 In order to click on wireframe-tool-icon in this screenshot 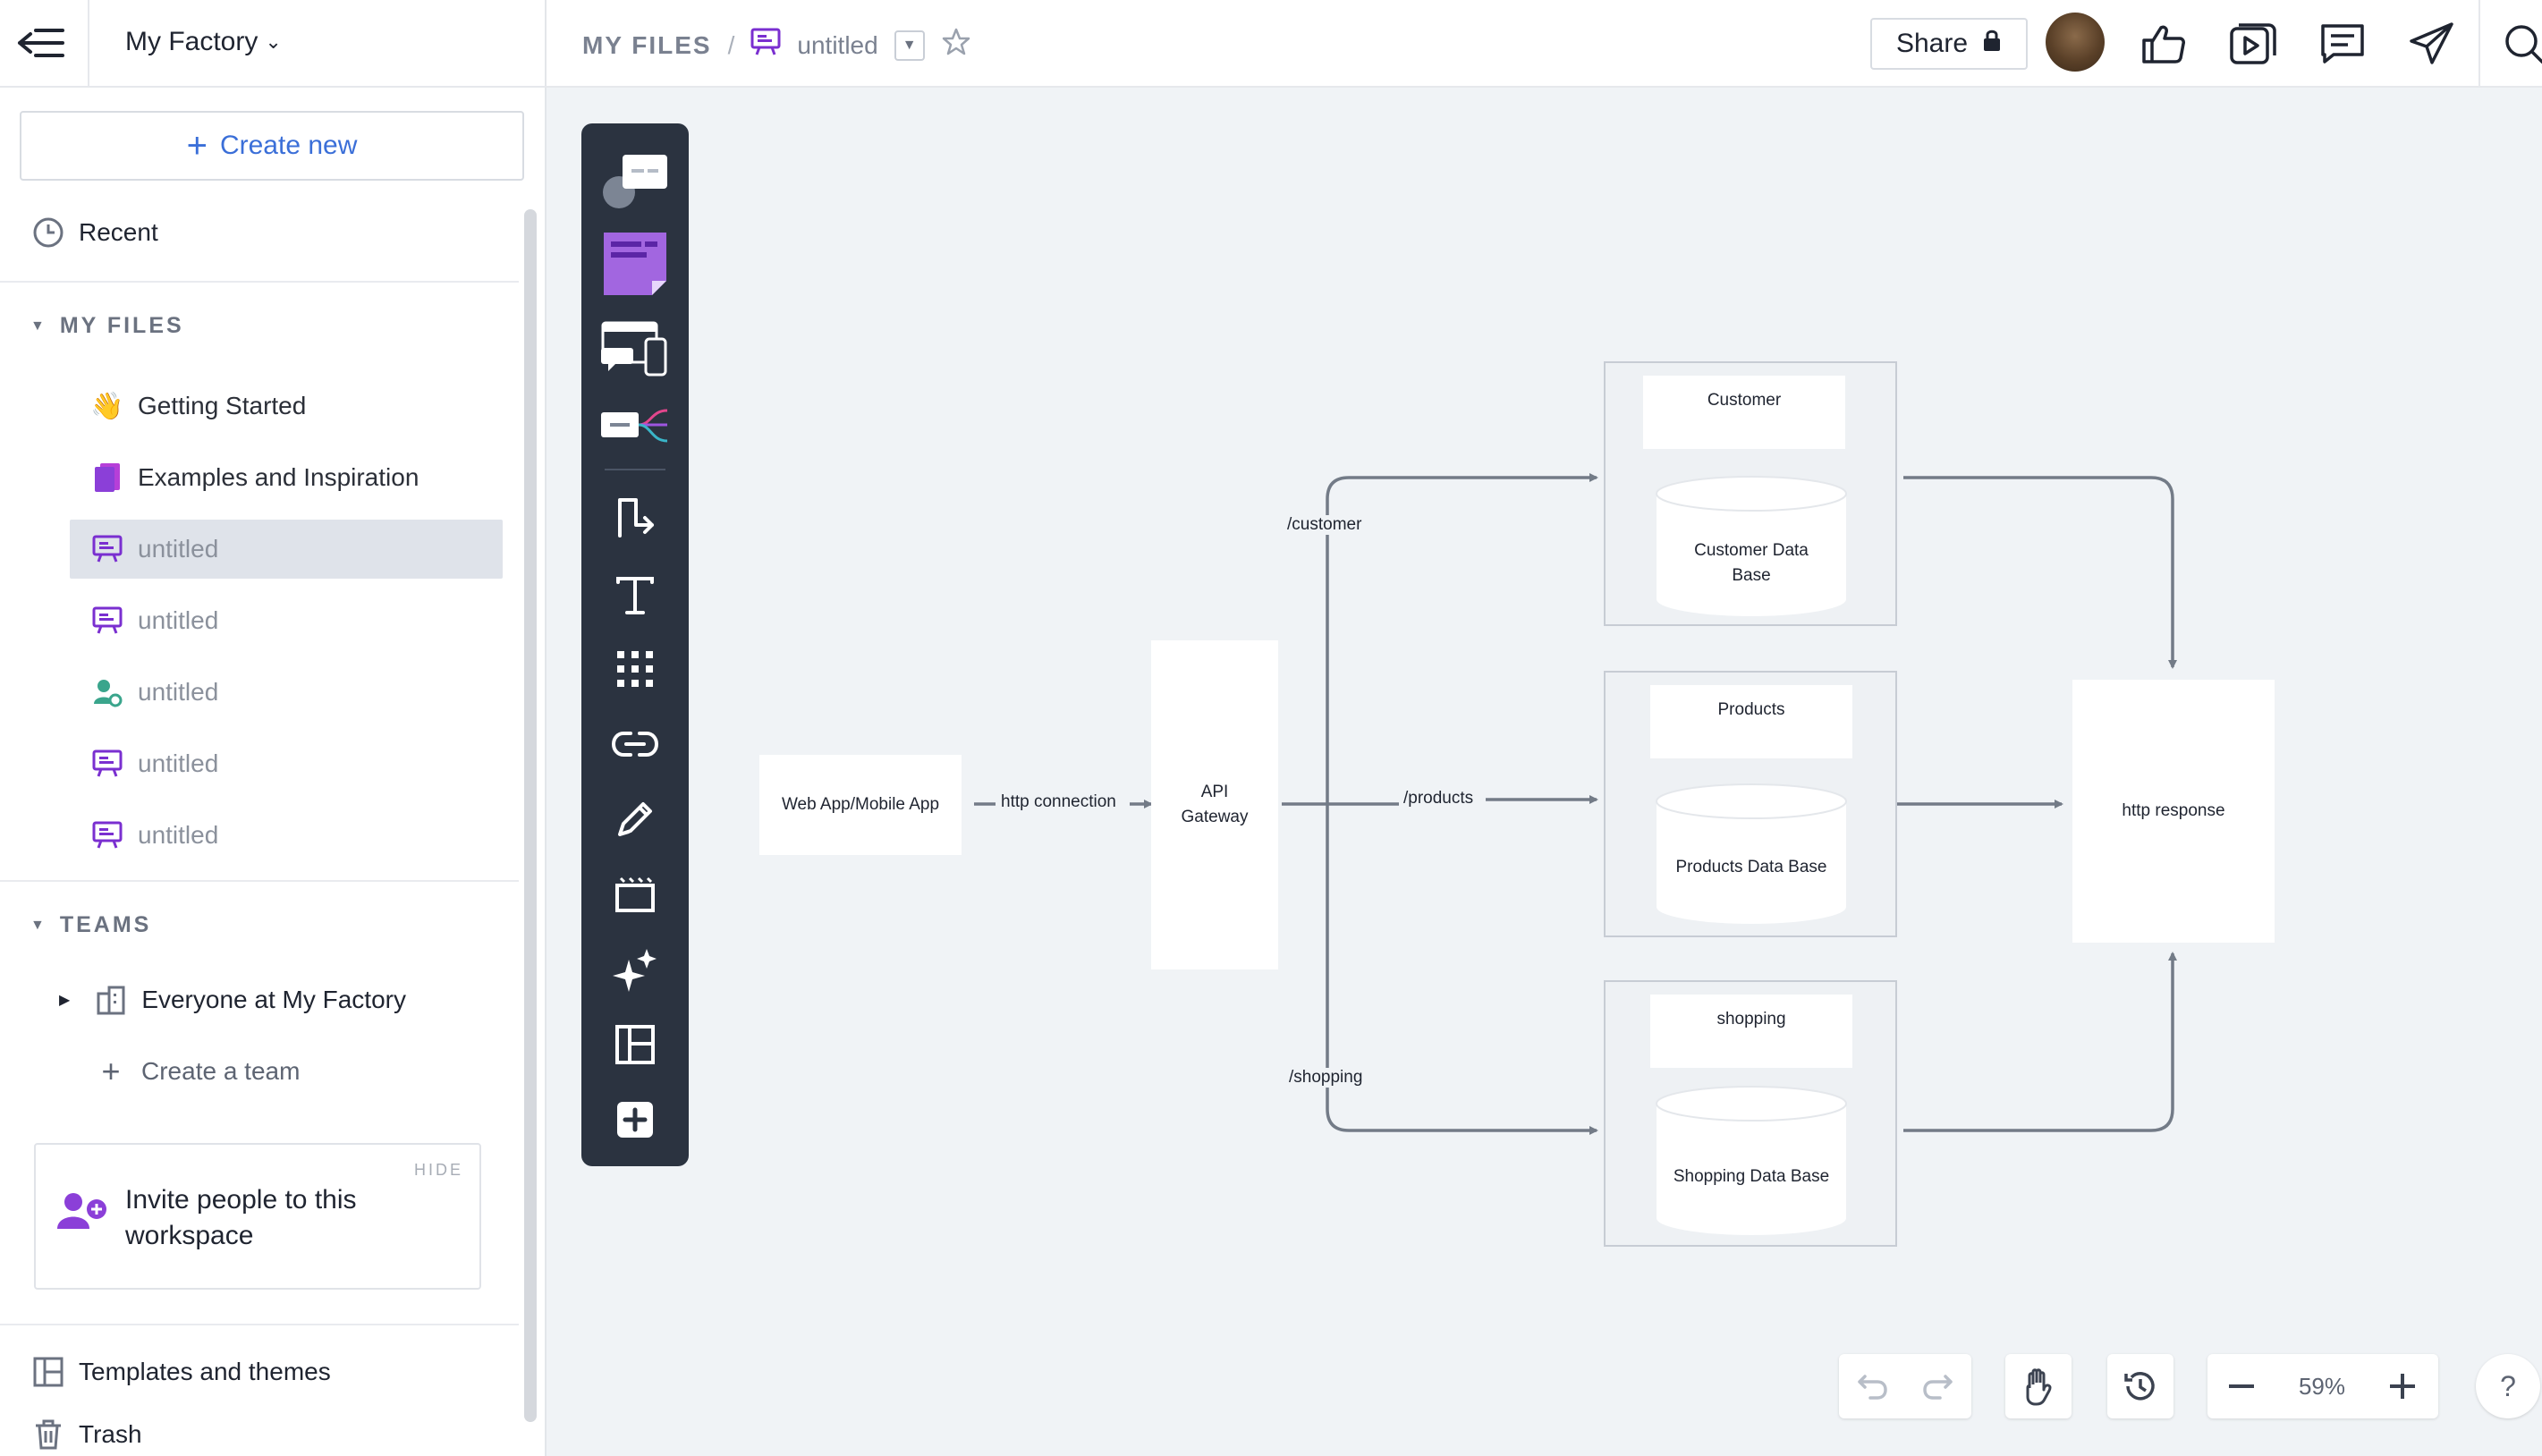, I will do `click(635, 349)`.